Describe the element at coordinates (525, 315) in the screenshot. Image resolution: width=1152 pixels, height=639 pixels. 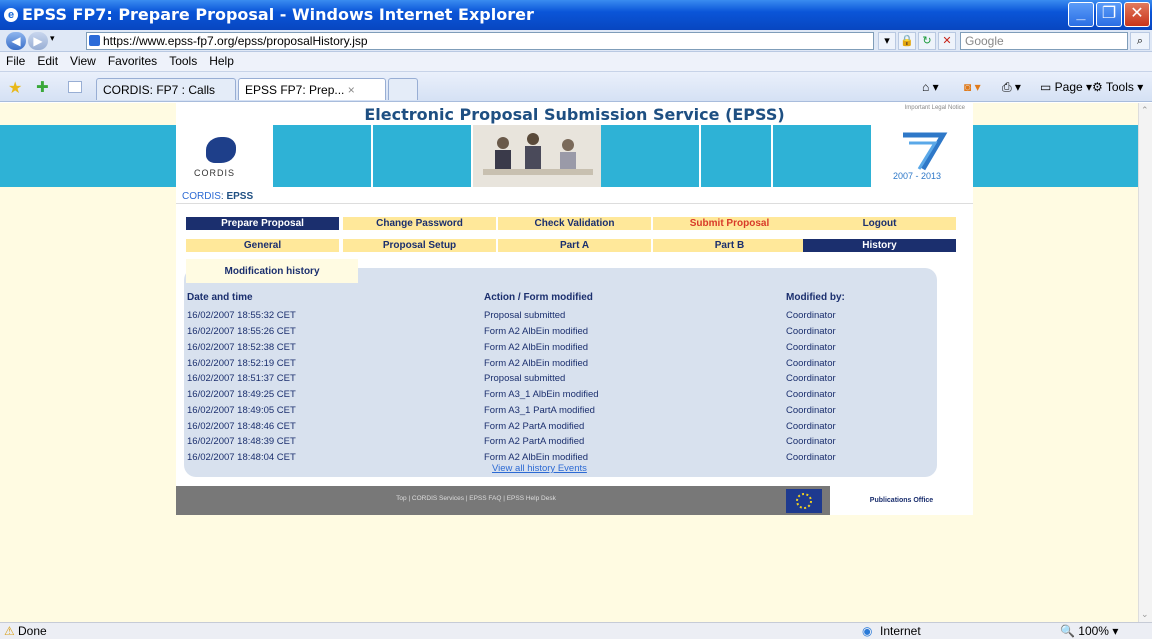
I see `row-action: Proposal submitted` at that location.